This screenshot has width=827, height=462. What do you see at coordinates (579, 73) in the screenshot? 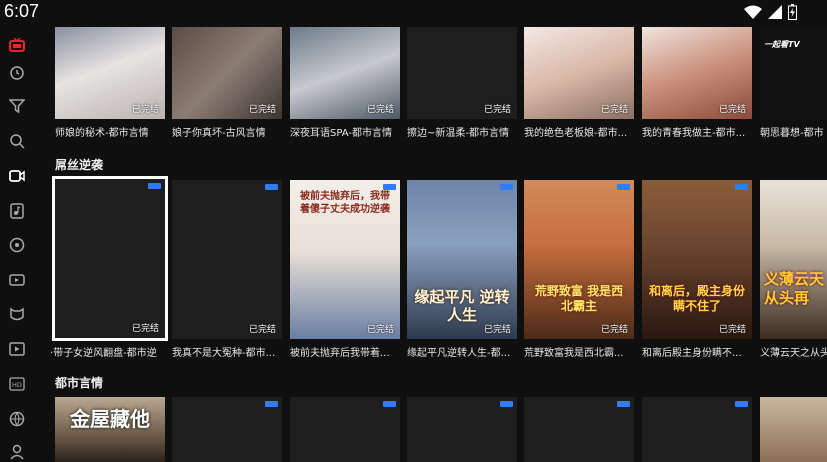
I see `card-0-4: 已完结` at bounding box center [579, 73].